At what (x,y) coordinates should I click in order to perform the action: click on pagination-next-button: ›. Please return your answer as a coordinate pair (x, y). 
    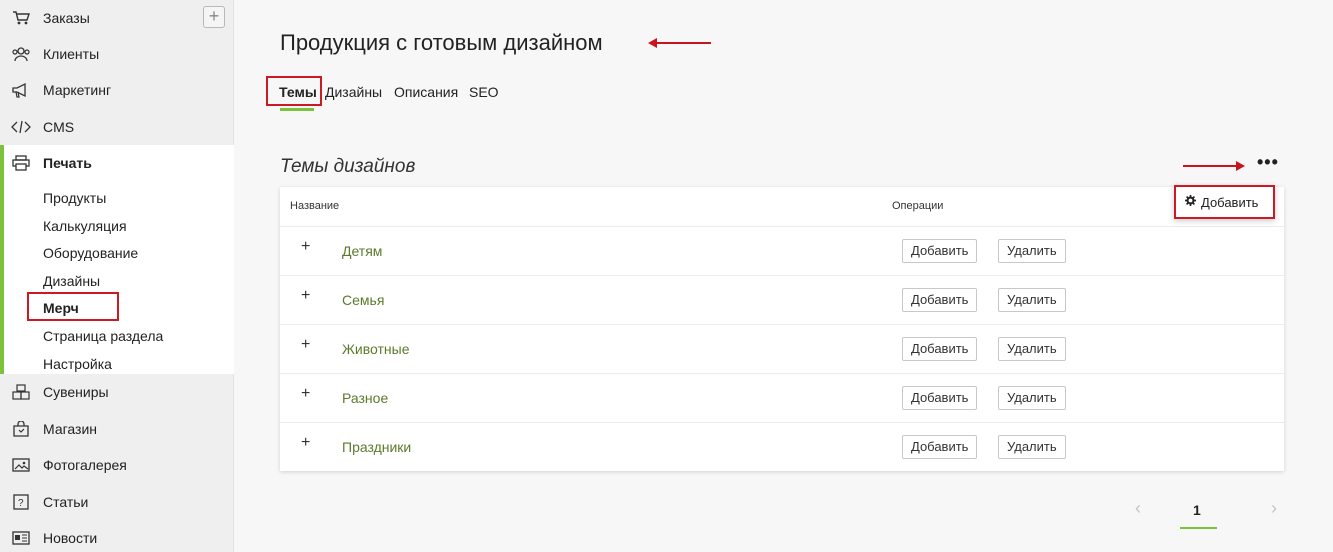
    Looking at the image, I should click on (1274, 508).